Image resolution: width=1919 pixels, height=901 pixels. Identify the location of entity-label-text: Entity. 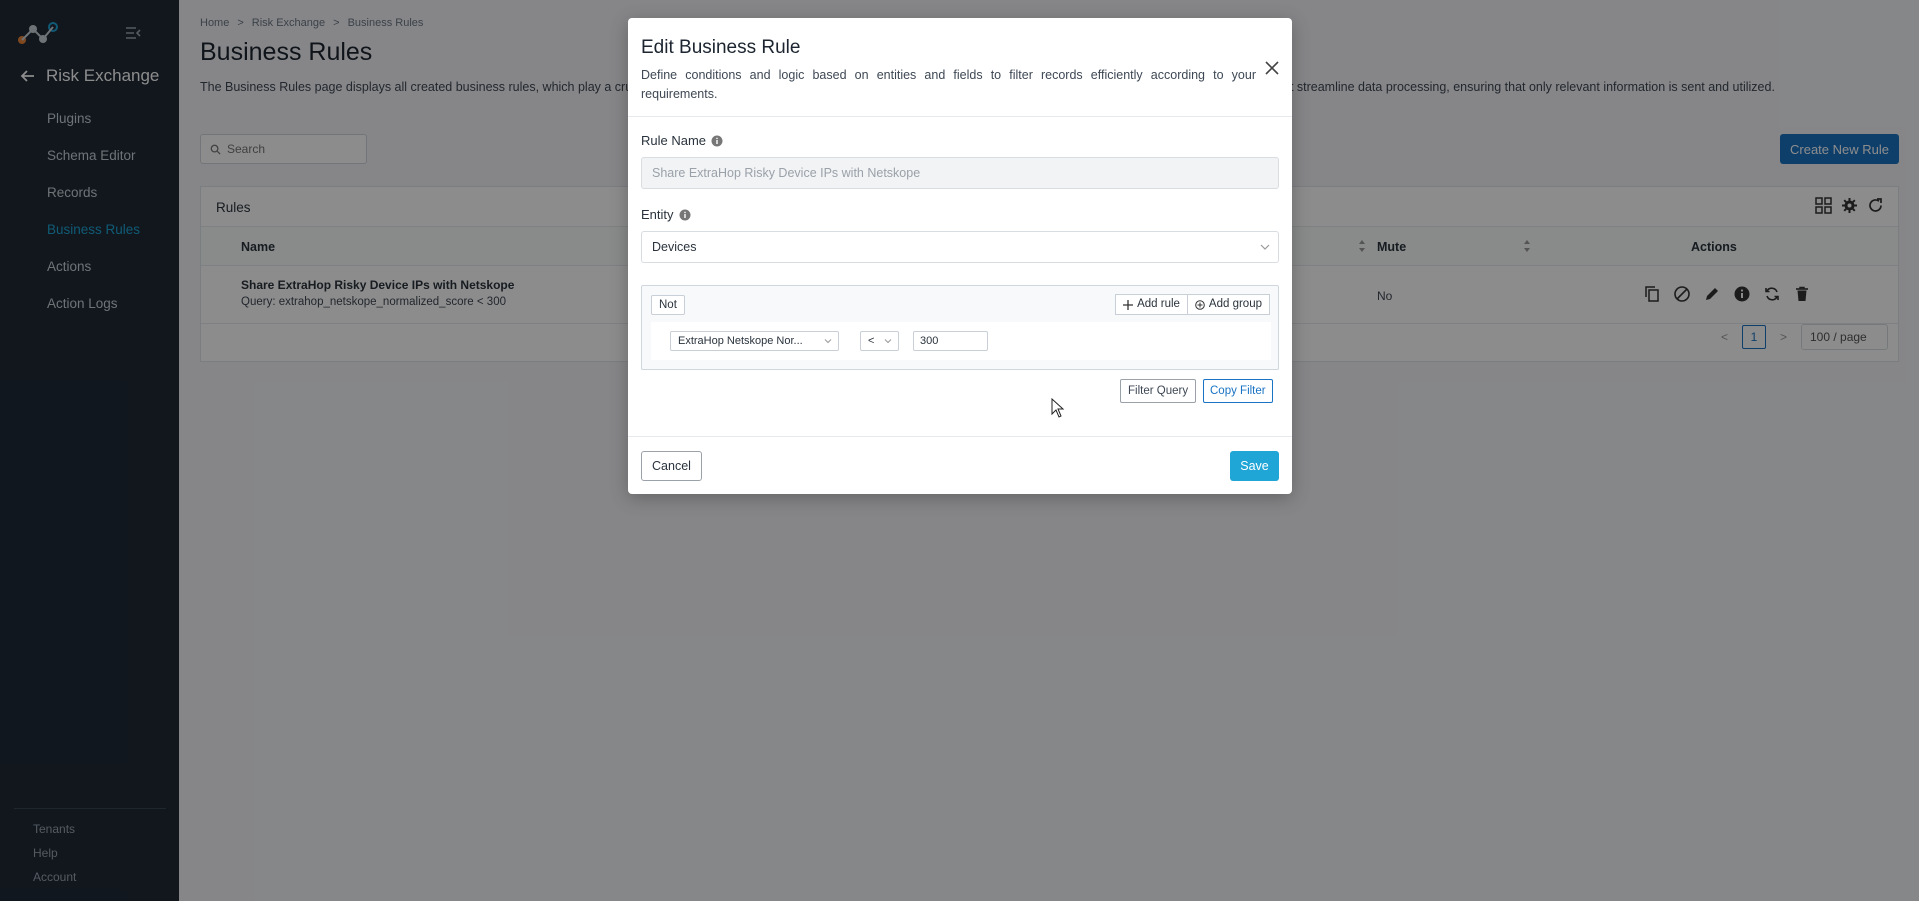
(657, 214).